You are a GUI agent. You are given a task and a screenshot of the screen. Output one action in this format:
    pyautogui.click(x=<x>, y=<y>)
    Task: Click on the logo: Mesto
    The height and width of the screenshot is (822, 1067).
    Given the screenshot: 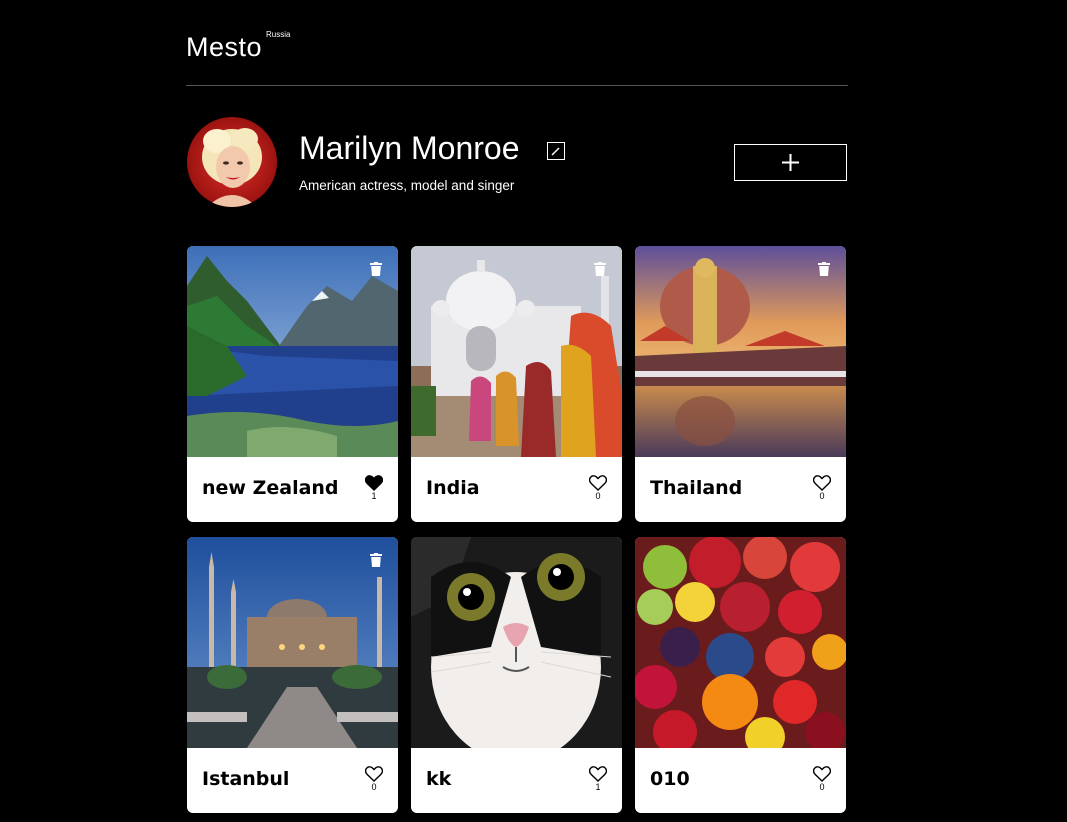 What is the action you would take?
    pyautogui.click(x=224, y=47)
    